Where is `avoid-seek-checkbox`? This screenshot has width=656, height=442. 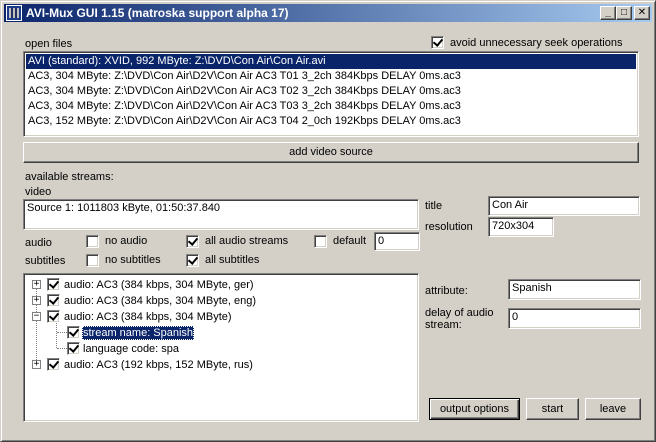
avoid-seek-checkbox is located at coordinates (437, 42).